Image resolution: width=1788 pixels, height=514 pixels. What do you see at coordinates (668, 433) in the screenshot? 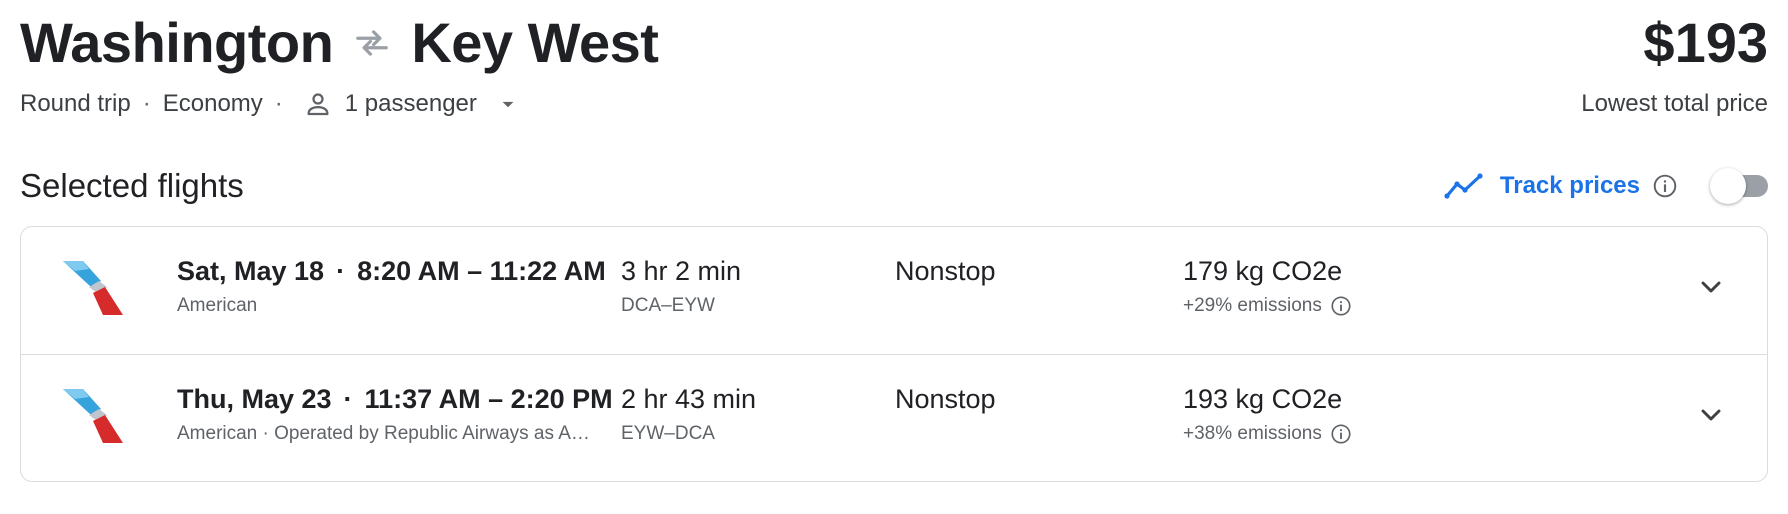
I see `flight-airports: EYW–DCA` at bounding box center [668, 433].